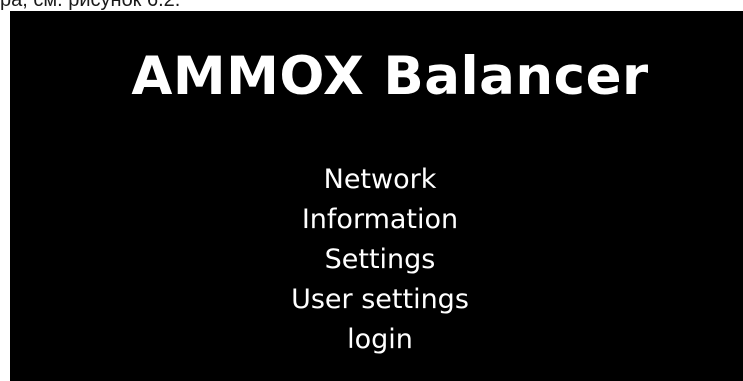 The image size is (743, 381). I want to click on menu-item-information: Information, so click(376, 223).